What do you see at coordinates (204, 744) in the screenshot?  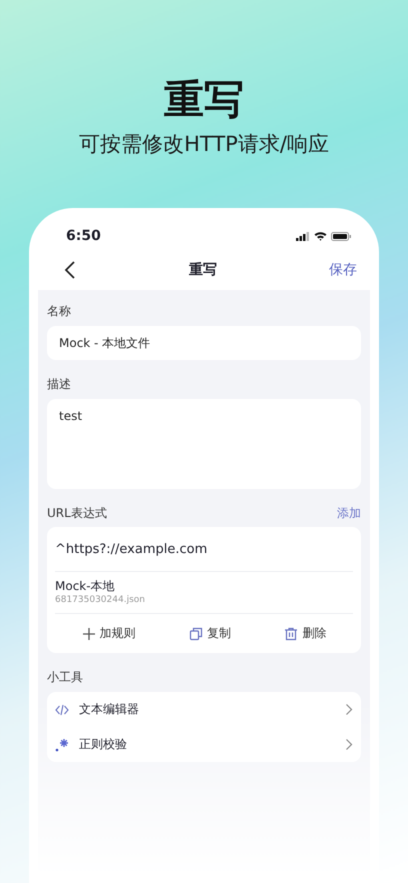 I see `tool-item: 正则校验` at bounding box center [204, 744].